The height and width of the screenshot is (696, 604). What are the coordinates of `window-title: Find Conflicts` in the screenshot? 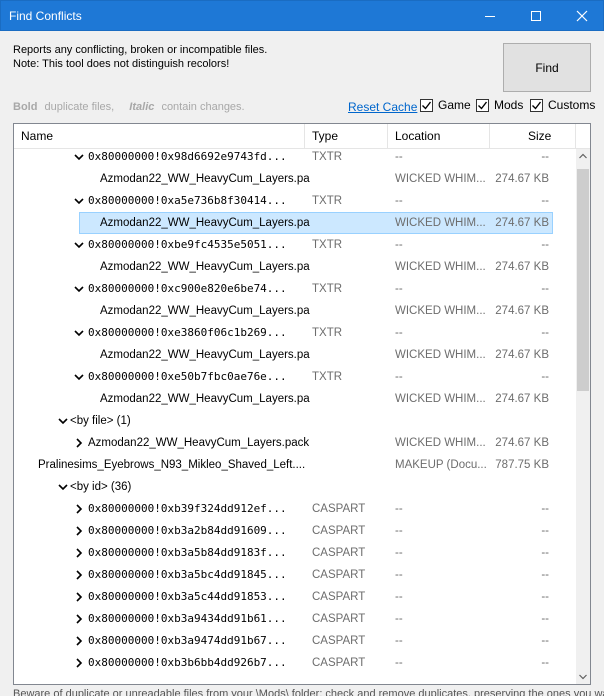 It's located at (45, 16).